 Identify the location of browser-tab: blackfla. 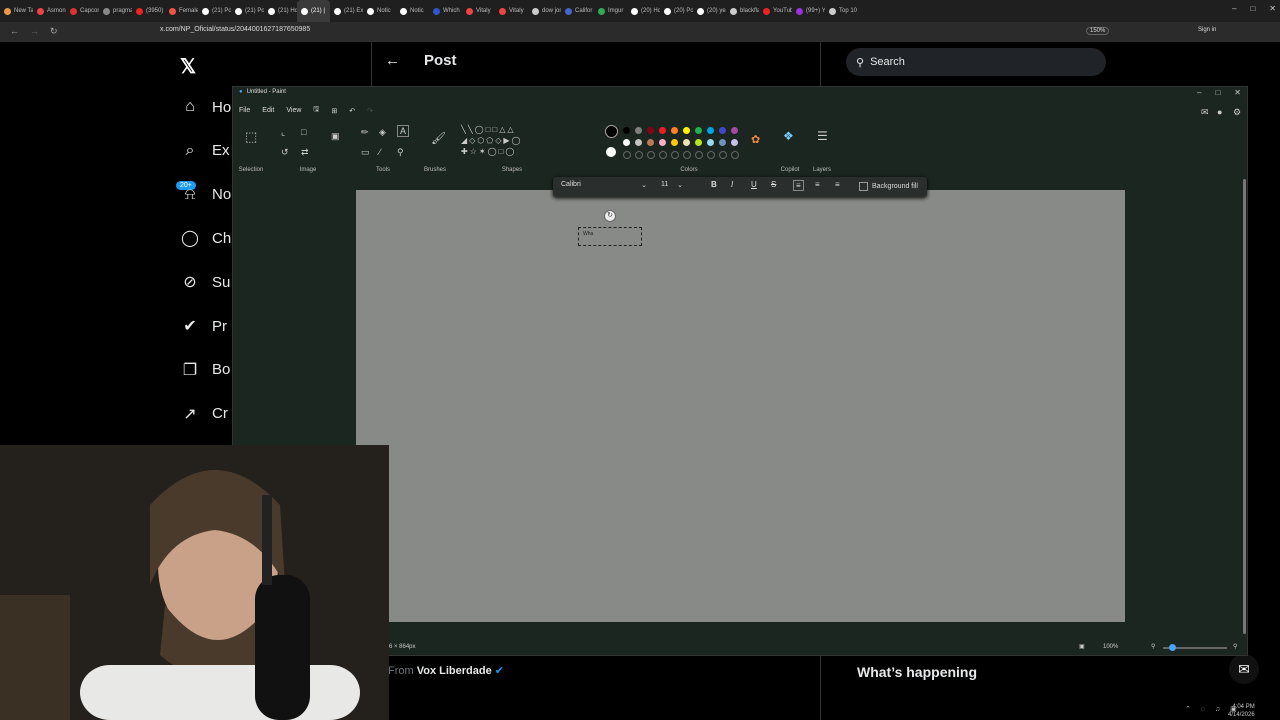
(742, 11).